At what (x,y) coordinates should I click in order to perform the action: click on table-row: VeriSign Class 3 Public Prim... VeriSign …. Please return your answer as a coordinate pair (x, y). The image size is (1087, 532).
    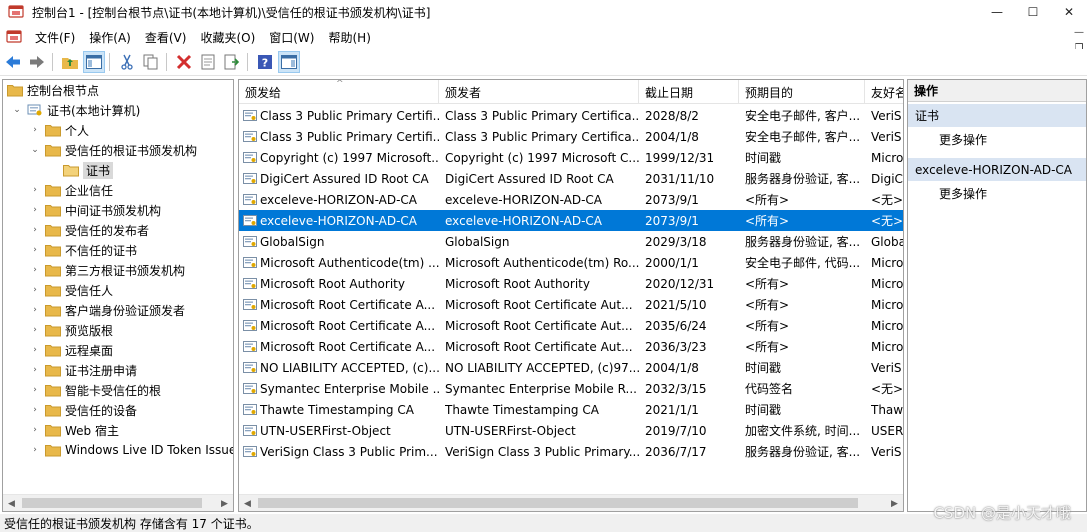
    Looking at the image, I should click on (571, 451).